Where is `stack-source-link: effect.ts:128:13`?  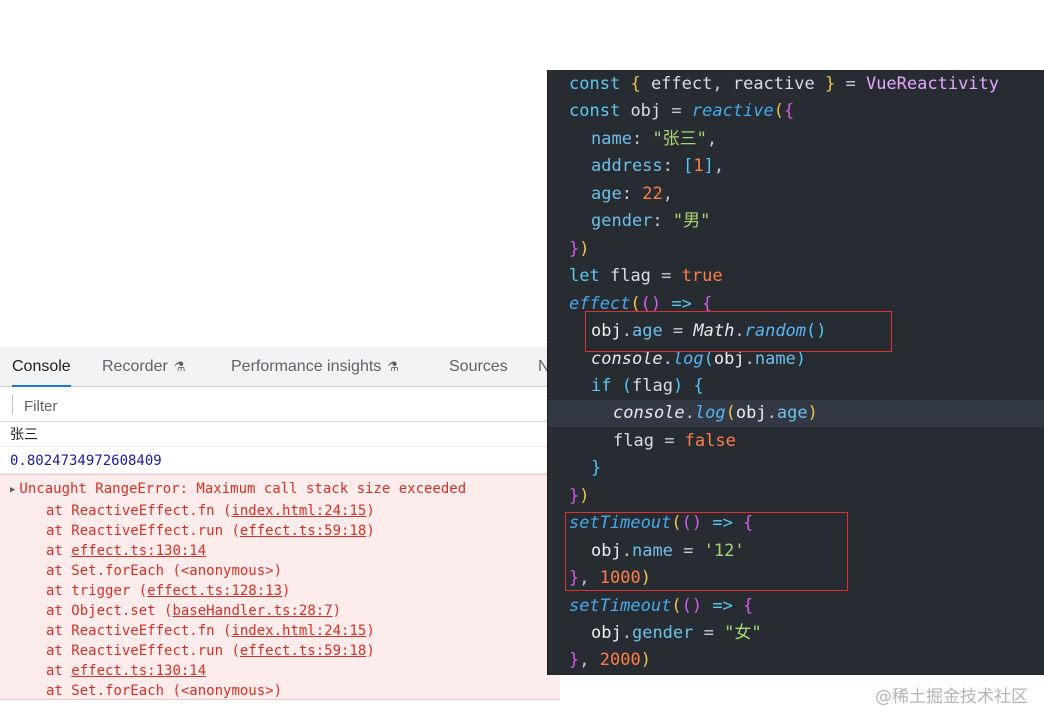 stack-source-link: effect.ts:128:13 is located at coordinates (214, 591).